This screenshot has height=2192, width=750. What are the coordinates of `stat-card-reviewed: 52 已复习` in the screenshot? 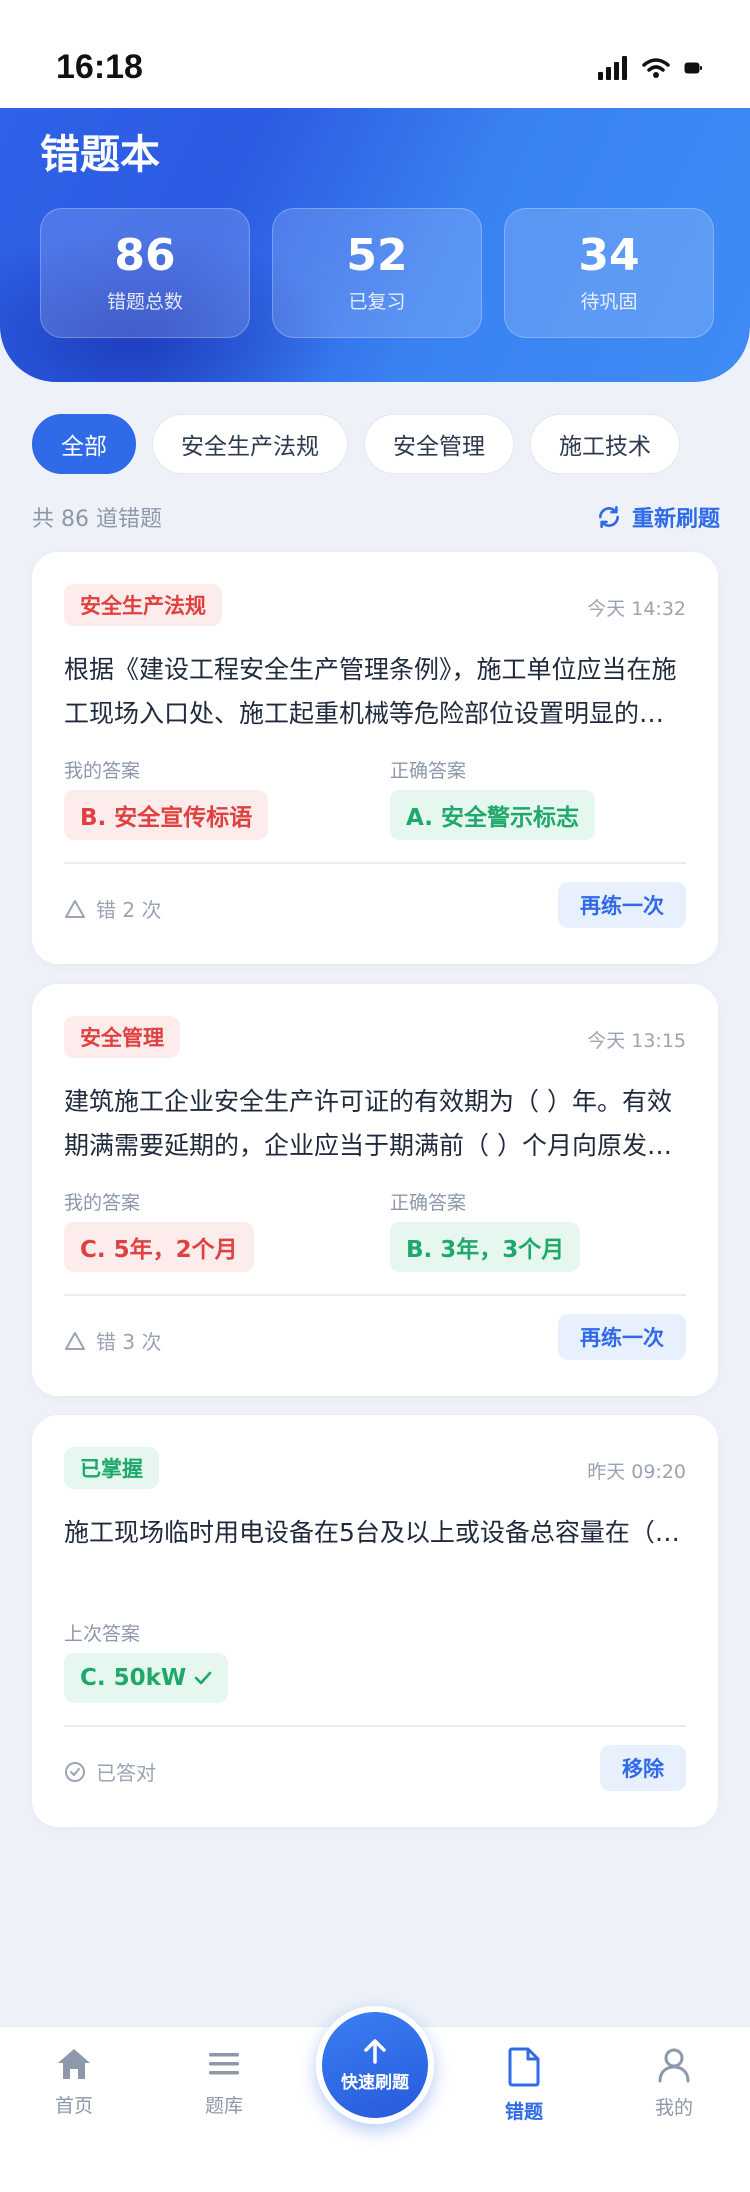 It's located at (377, 273).